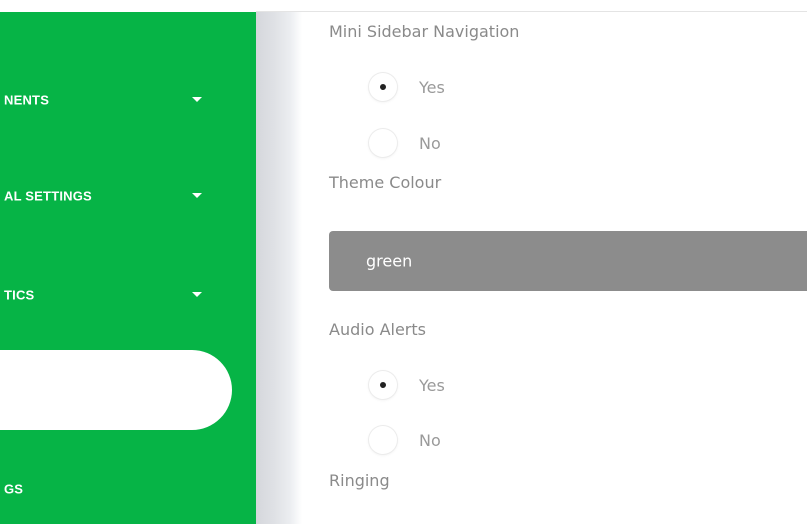 The width and height of the screenshot is (807, 524). What do you see at coordinates (377, 329) in the screenshot?
I see `audio-alerts-label: Audio Alerts` at bounding box center [377, 329].